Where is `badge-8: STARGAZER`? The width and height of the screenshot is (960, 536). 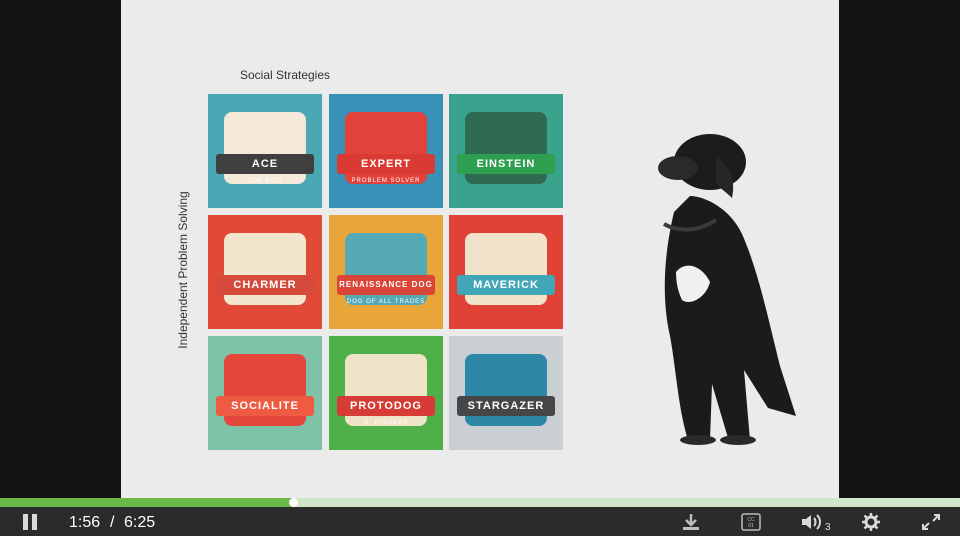 badge-8: STARGAZER is located at coordinates (506, 393).